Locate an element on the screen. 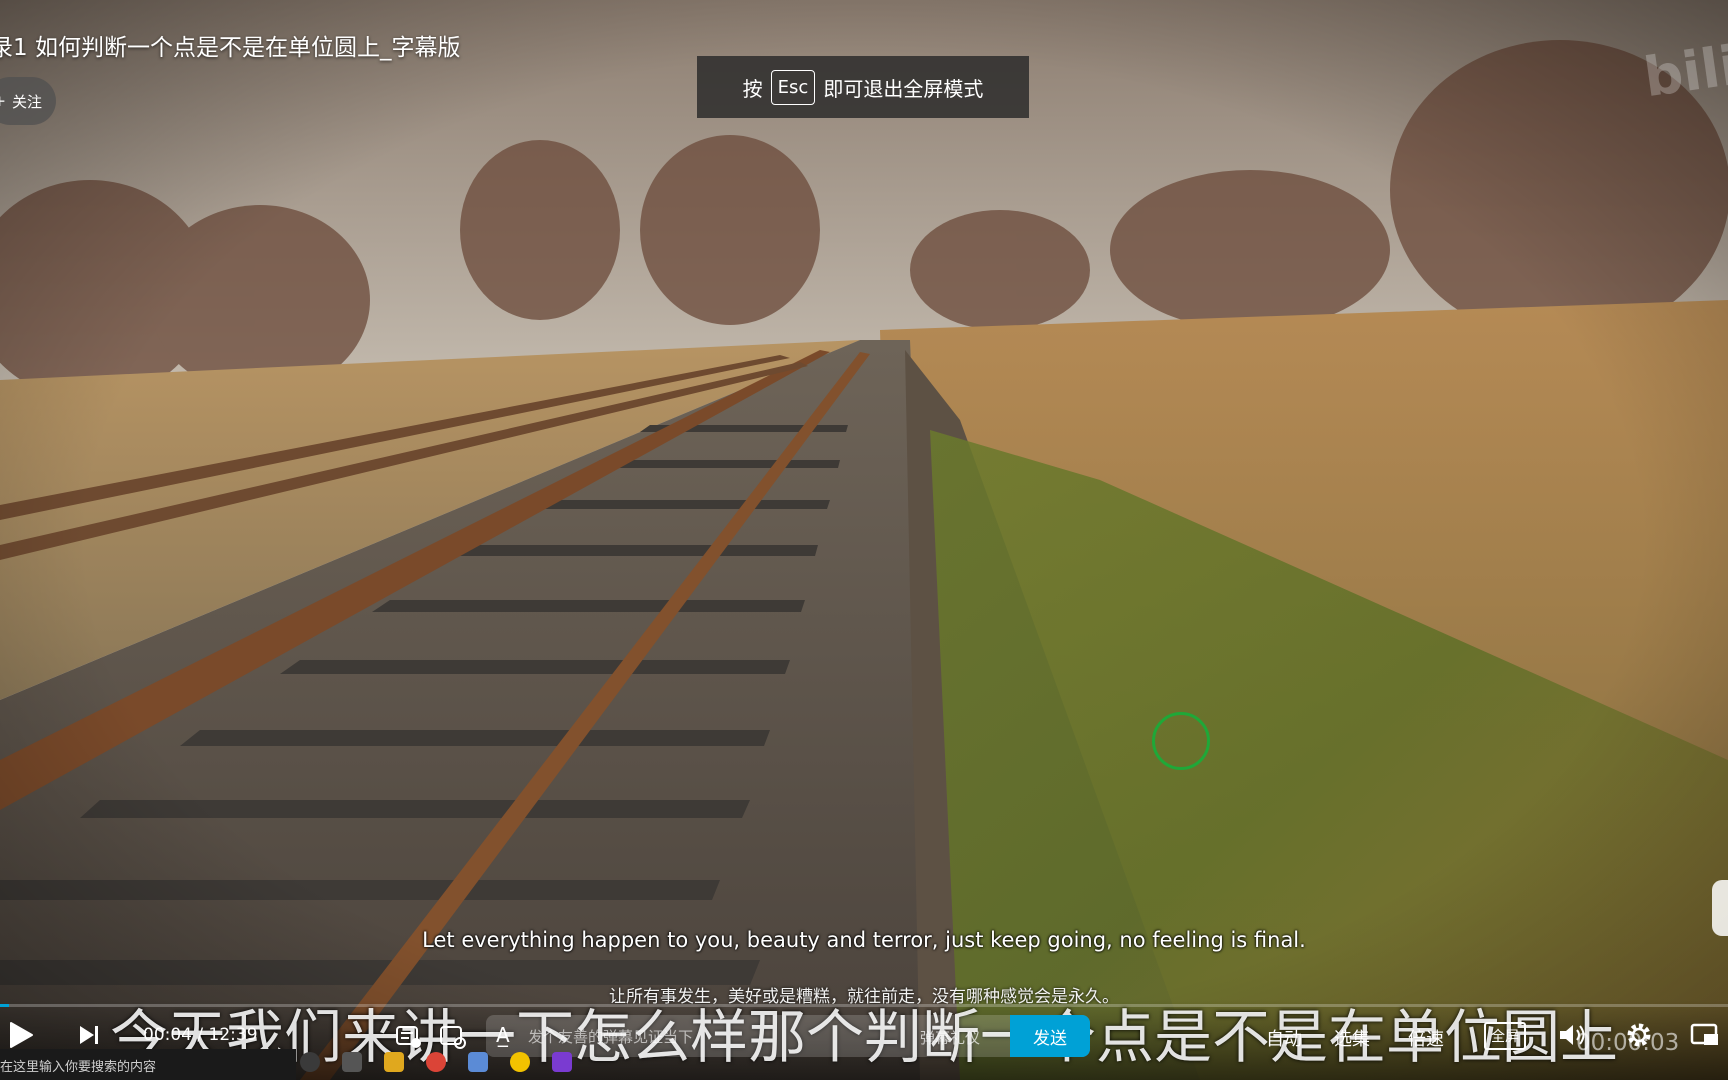 The width and height of the screenshot is (1728, 1080). next-button is located at coordinates (89, 1035).